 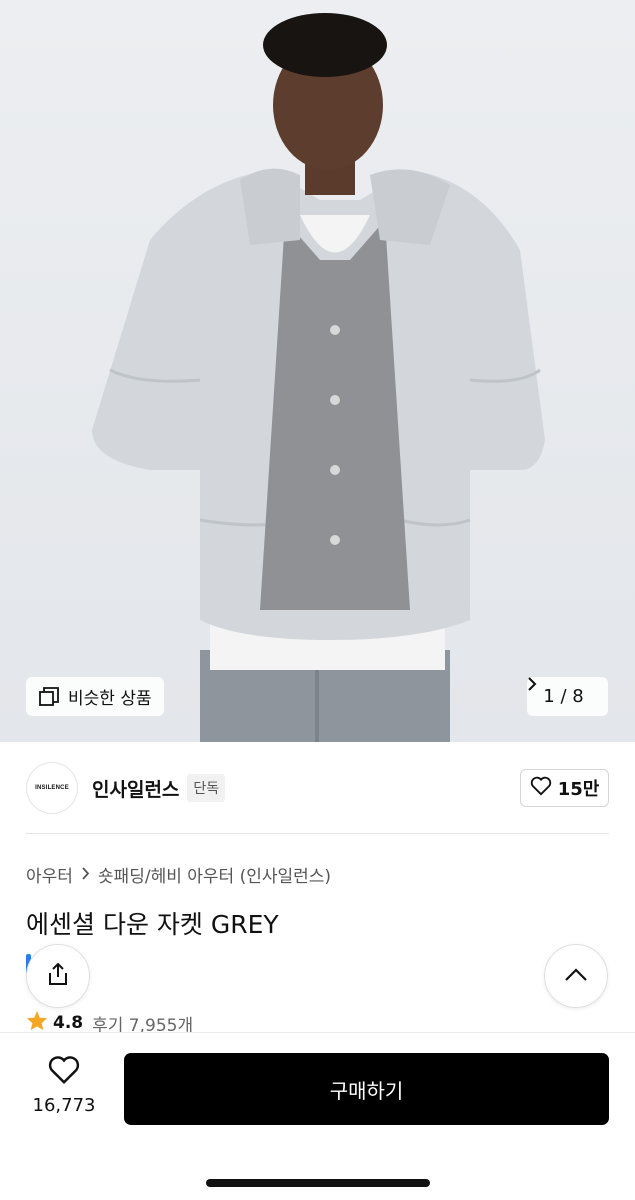 I want to click on breadcrumb-separator-icon, so click(x=85, y=875).